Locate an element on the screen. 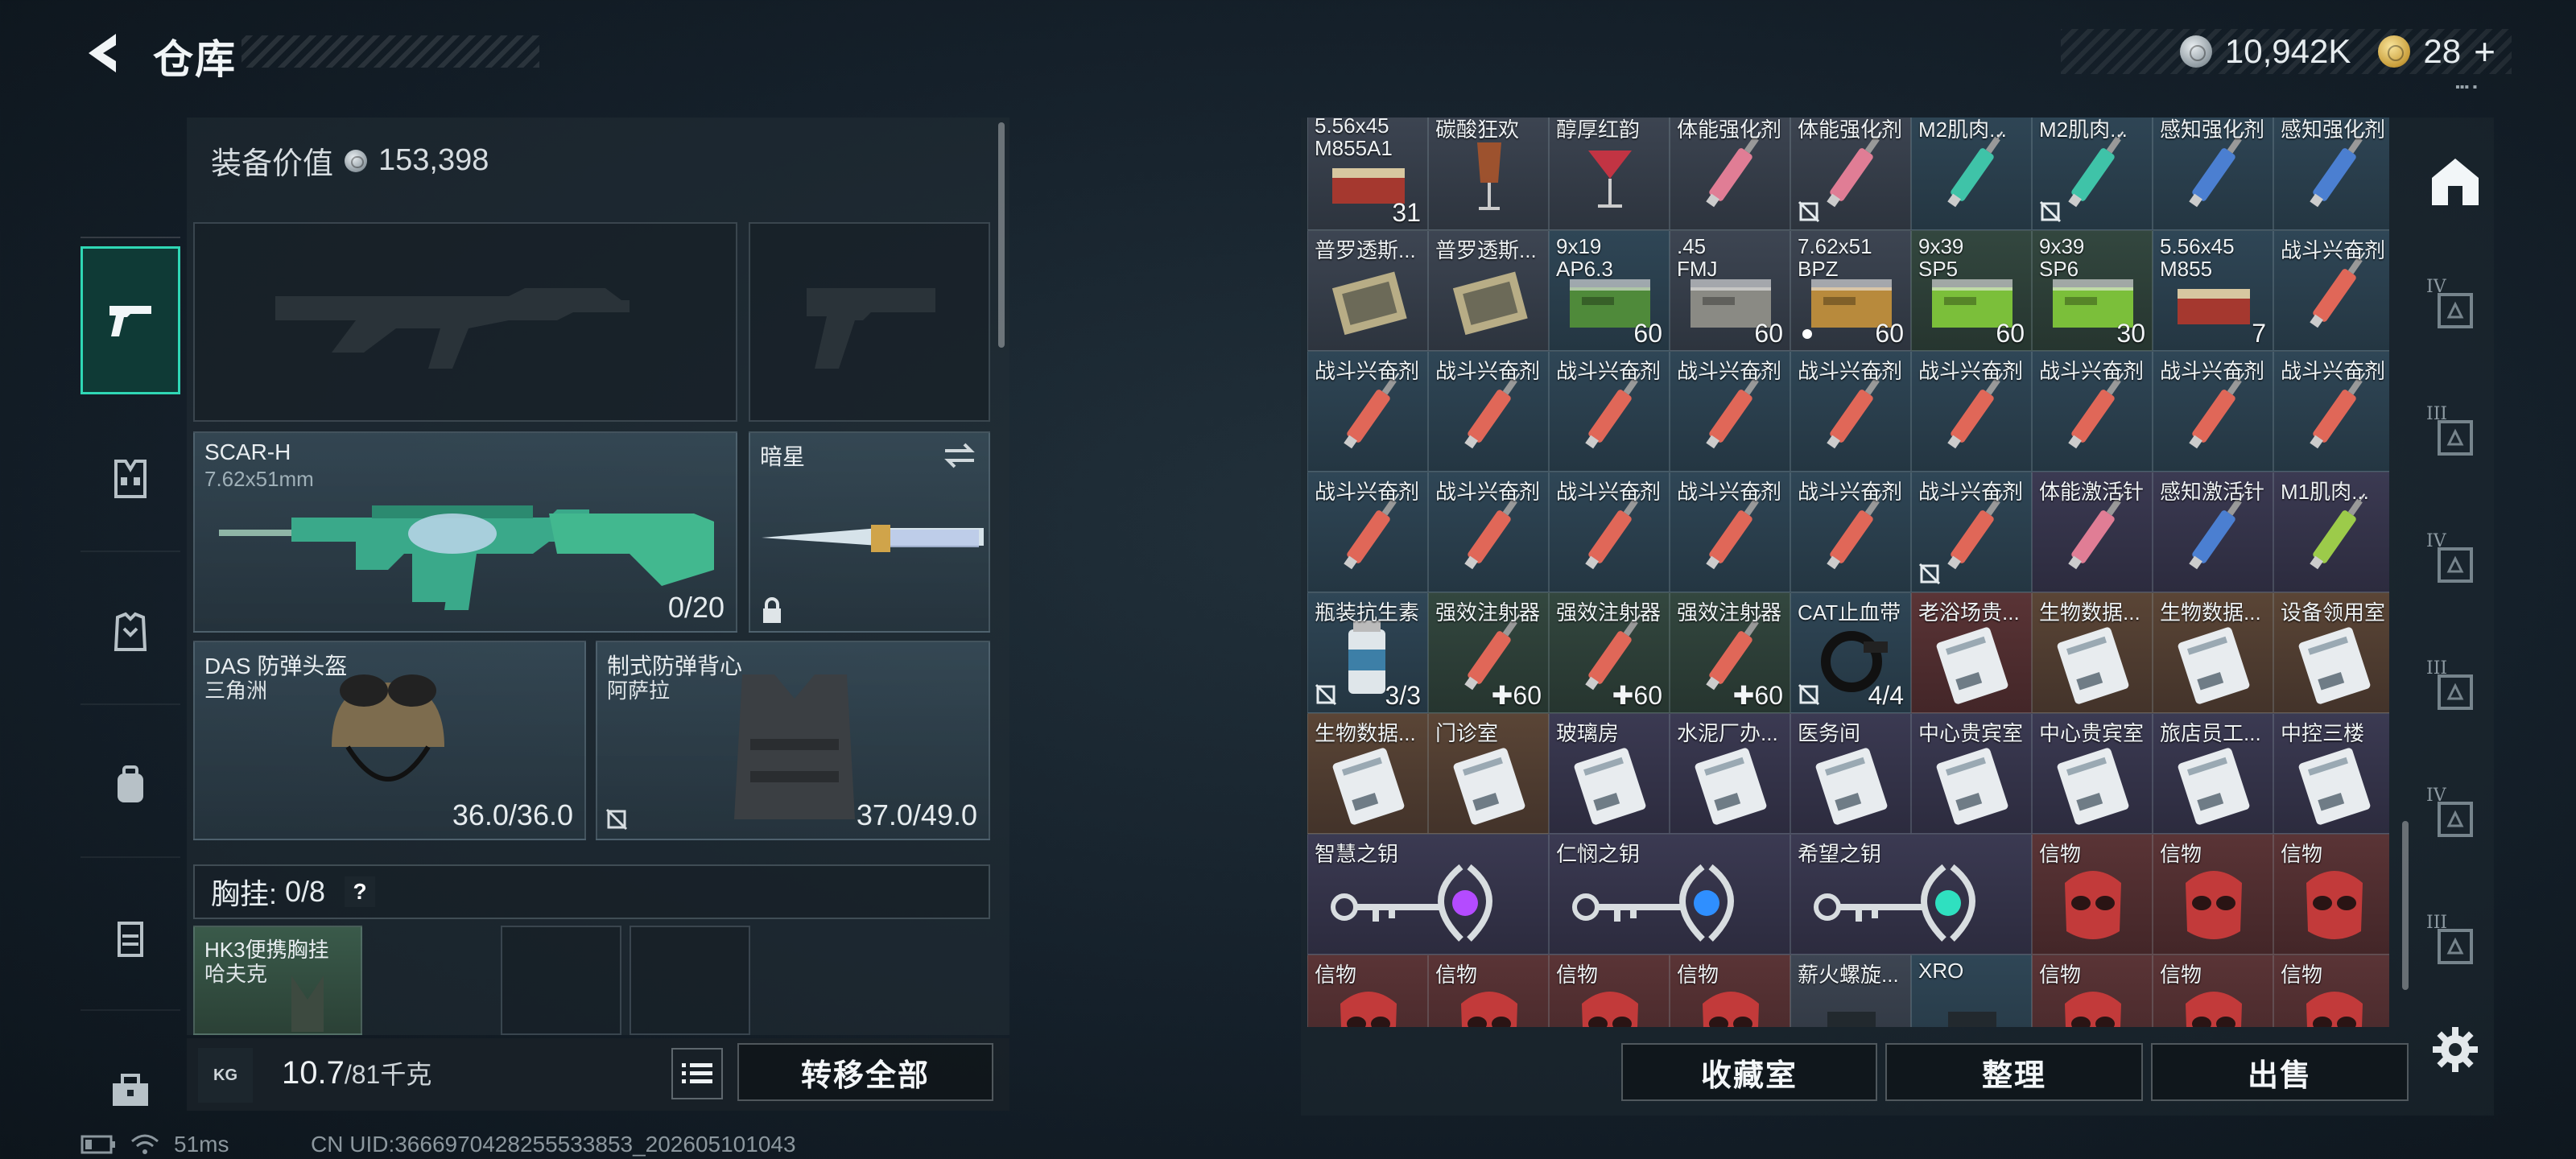 Image resolution: width=2576 pixels, height=1159 pixels. transfer-all-button: 转移全部 is located at coordinates (865, 1072).